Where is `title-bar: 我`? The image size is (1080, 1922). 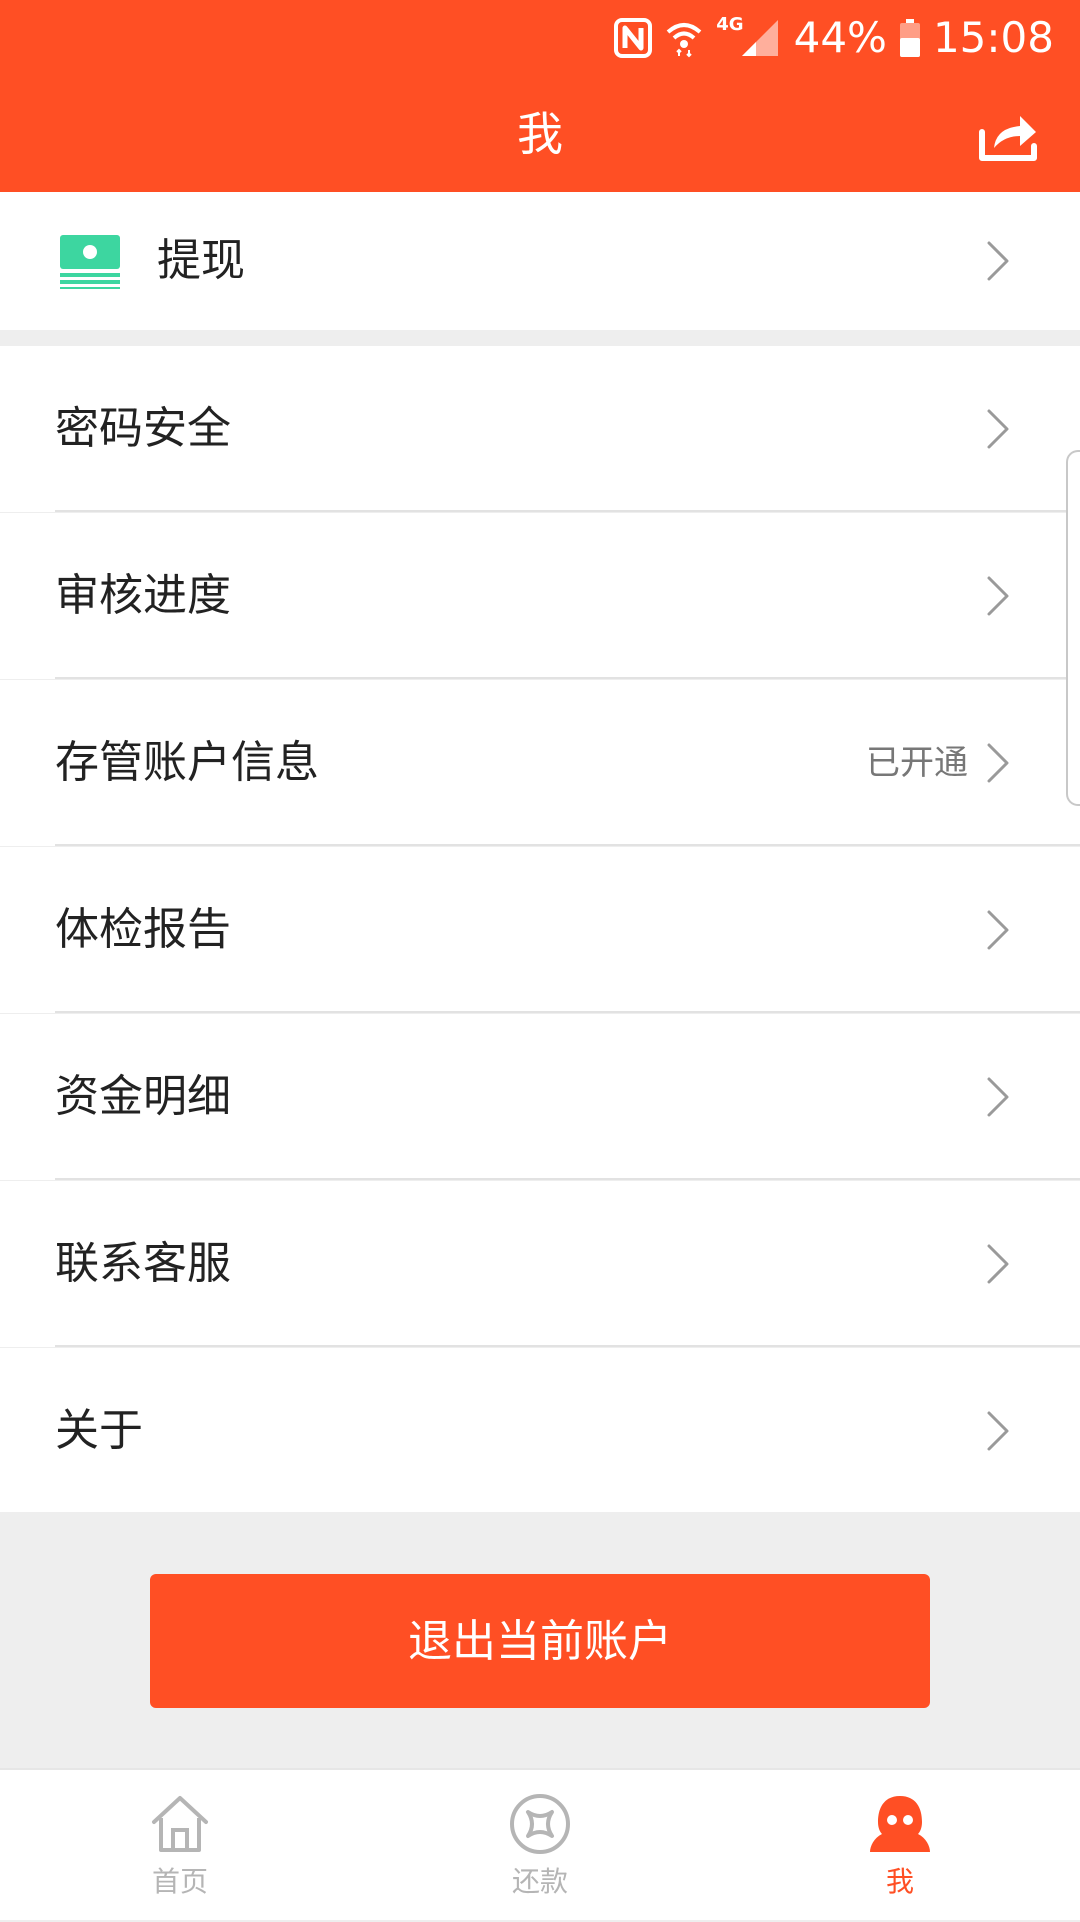 title-bar: 我 is located at coordinates (540, 138).